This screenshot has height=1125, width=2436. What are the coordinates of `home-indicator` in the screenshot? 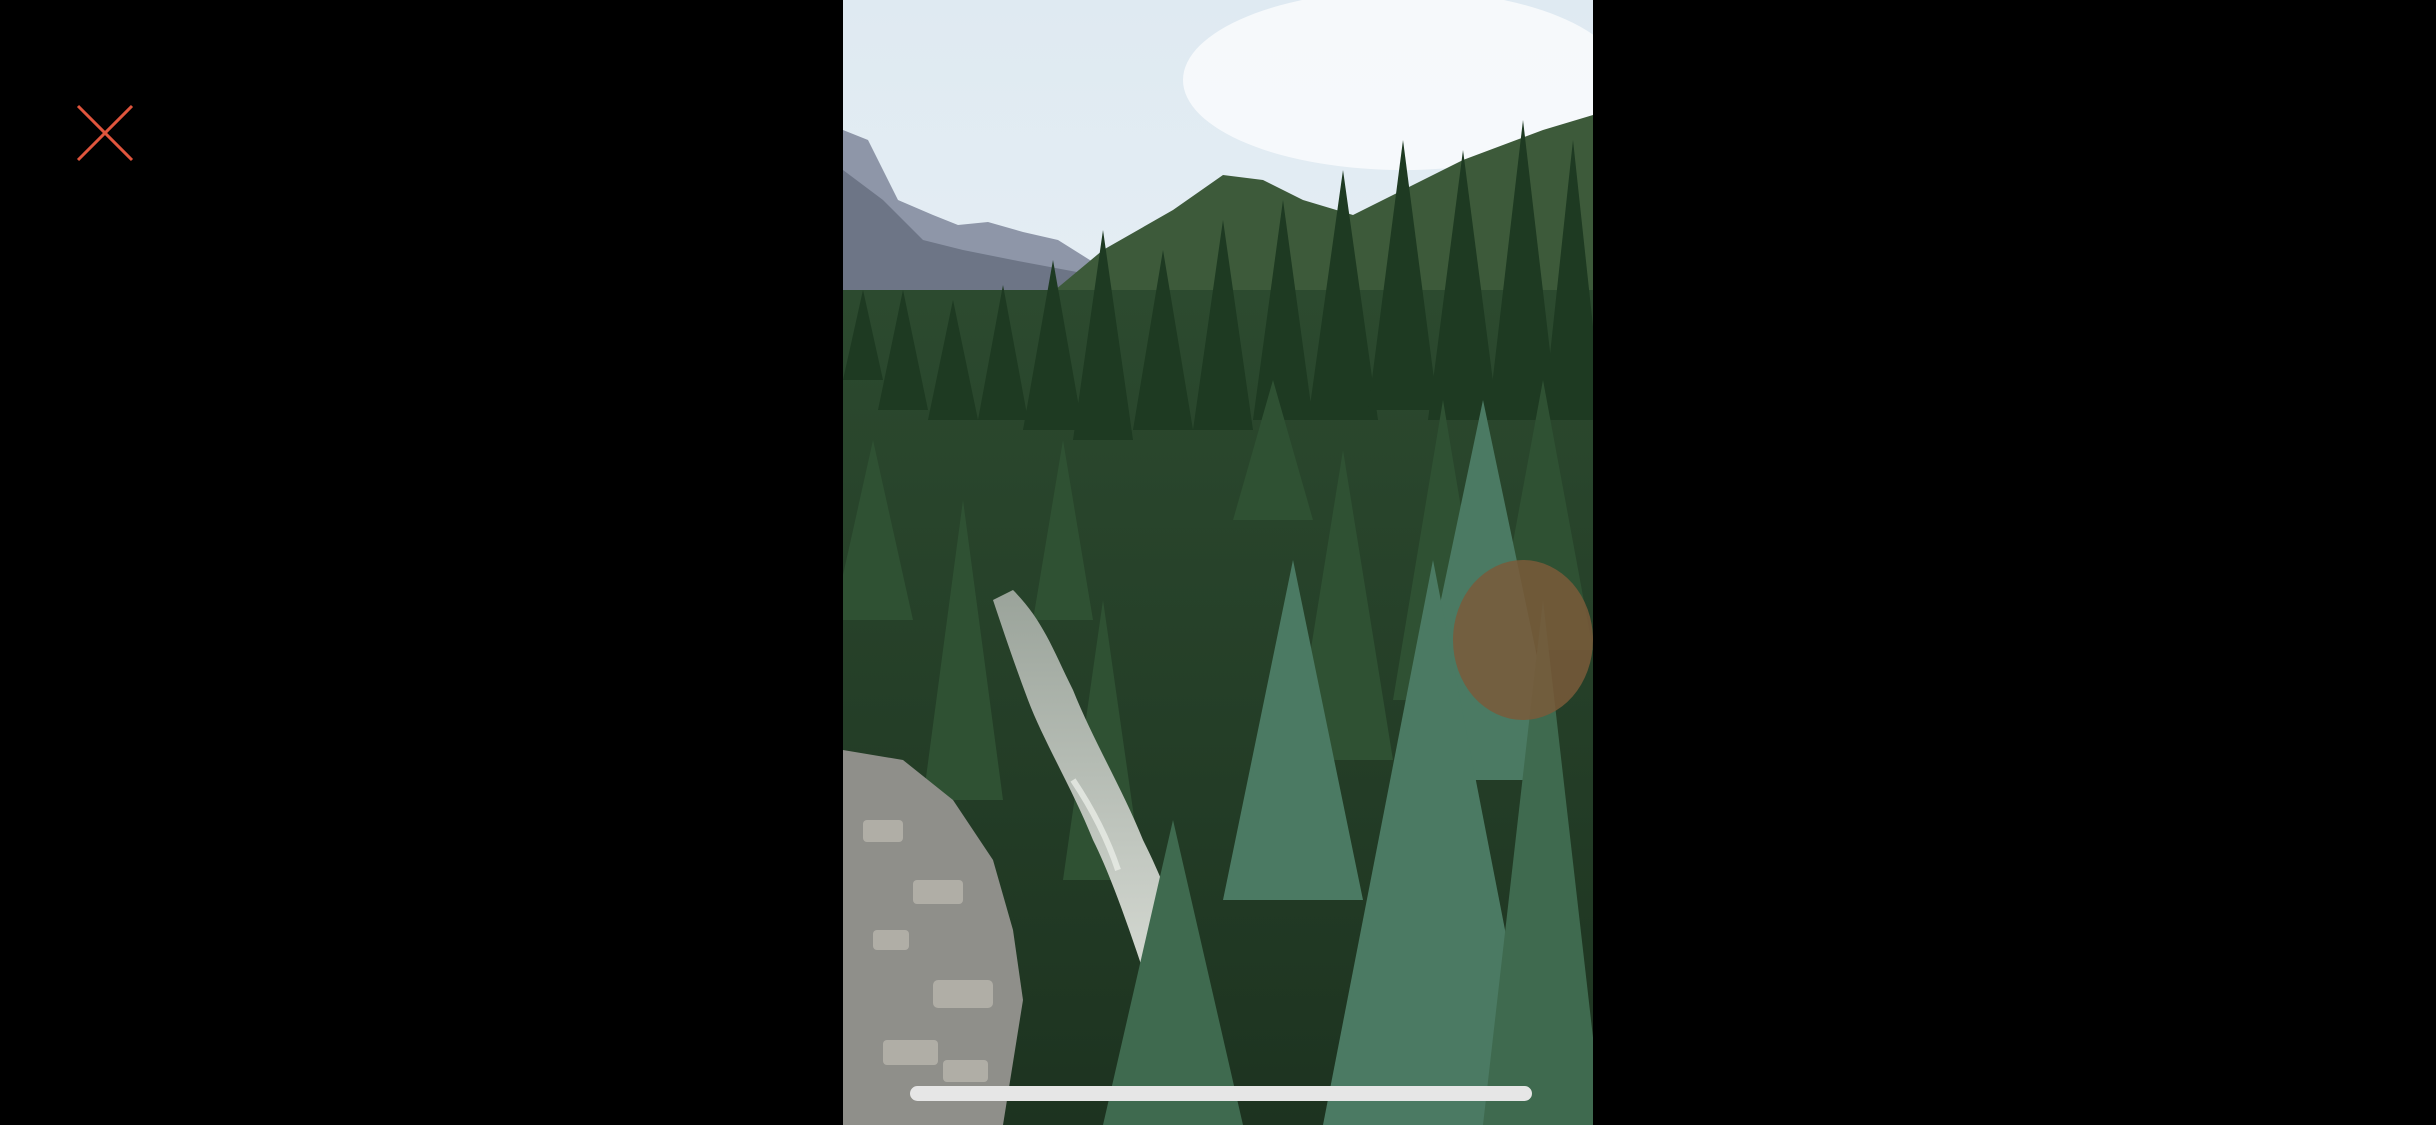 It's located at (1221, 1093).